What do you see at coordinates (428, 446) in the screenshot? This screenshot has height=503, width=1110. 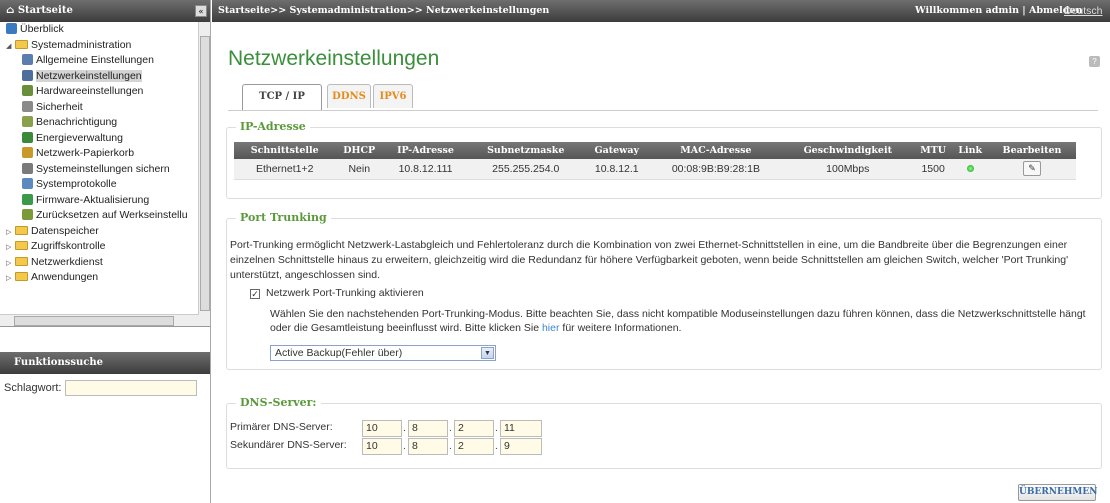 I see `secondary-dns-octet-2: 8` at bounding box center [428, 446].